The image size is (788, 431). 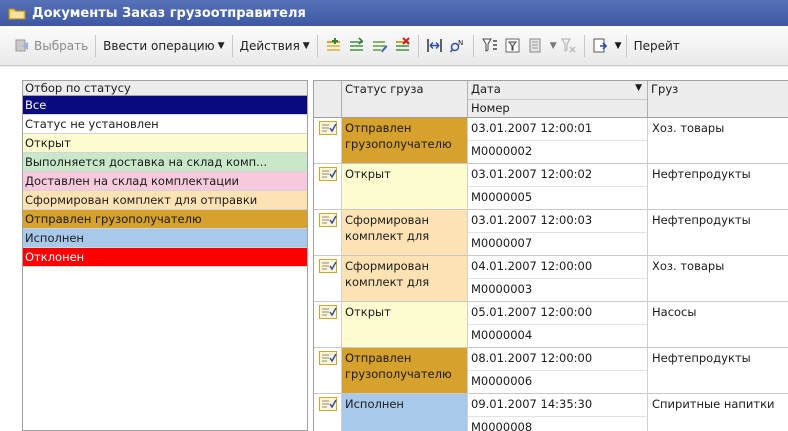 What do you see at coordinates (165, 200) in the screenshot?
I see `status-filter-item: Сформирован комплект для отправки` at bounding box center [165, 200].